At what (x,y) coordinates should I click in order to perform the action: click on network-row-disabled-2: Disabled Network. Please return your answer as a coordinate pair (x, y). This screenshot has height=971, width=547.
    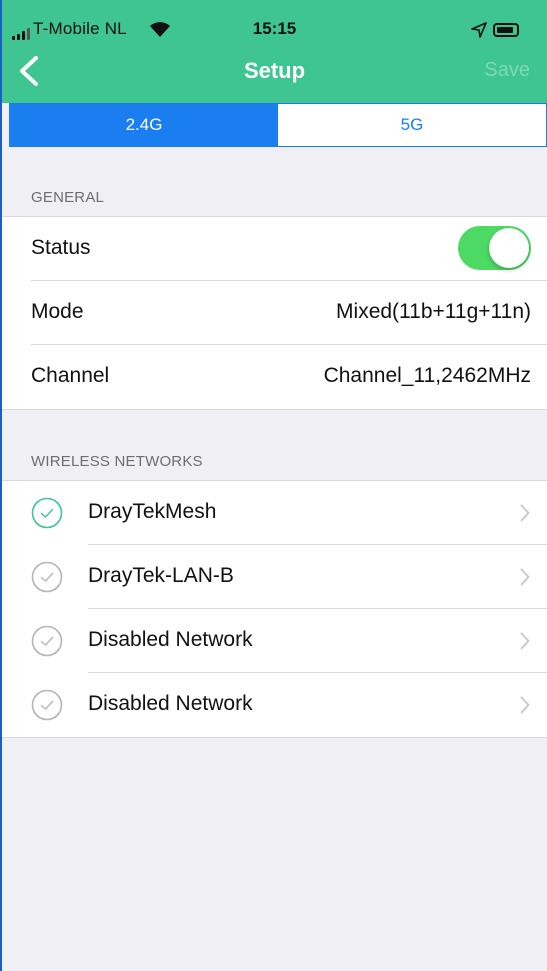
    Looking at the image, I should click on (274, 705).